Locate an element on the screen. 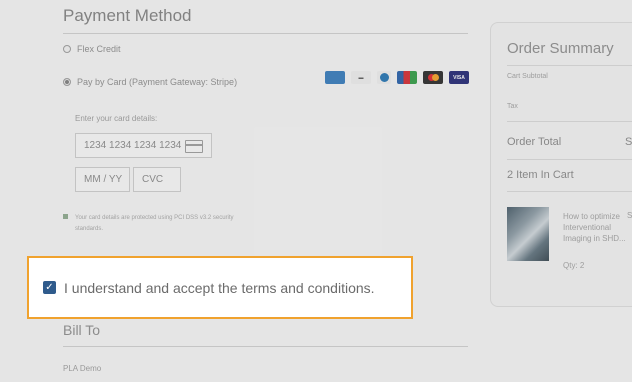 The height and width of the screenshot is (382, 632). cvc-input: CVC is located at coordinates (157, 179).